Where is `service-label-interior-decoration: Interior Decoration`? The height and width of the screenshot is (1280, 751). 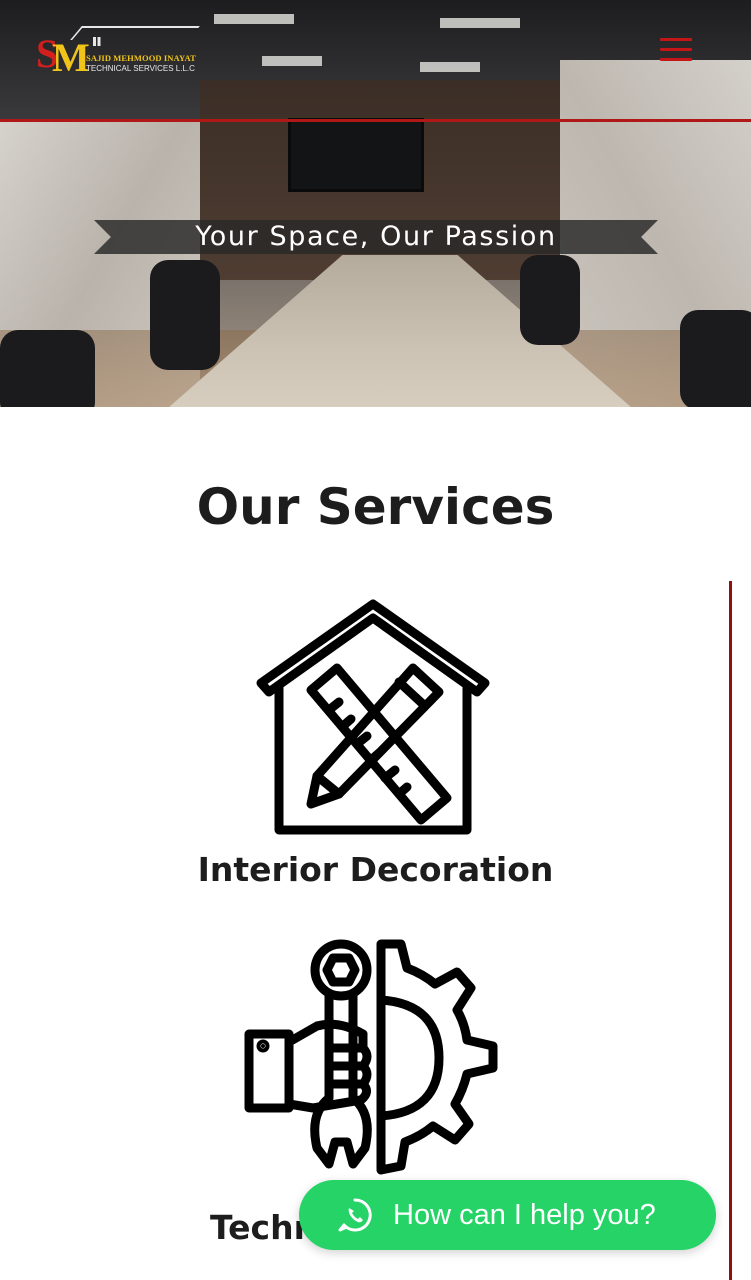
service-label-interior-decoration: Interior Decoration is located at coordinates (375, 869).